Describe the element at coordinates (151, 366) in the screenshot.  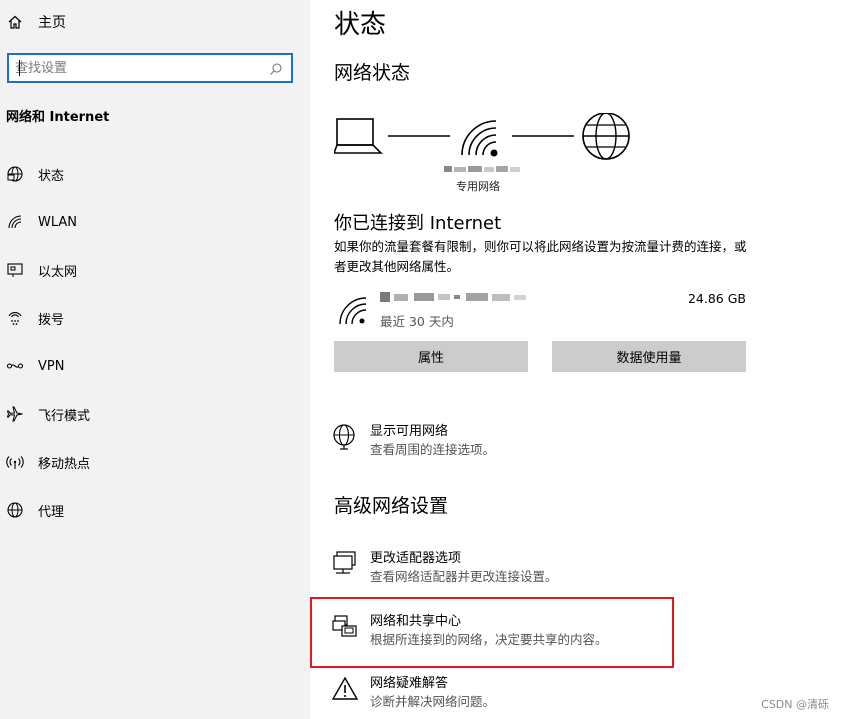
I see `sidebar-item-vpn: VPN` at that location.